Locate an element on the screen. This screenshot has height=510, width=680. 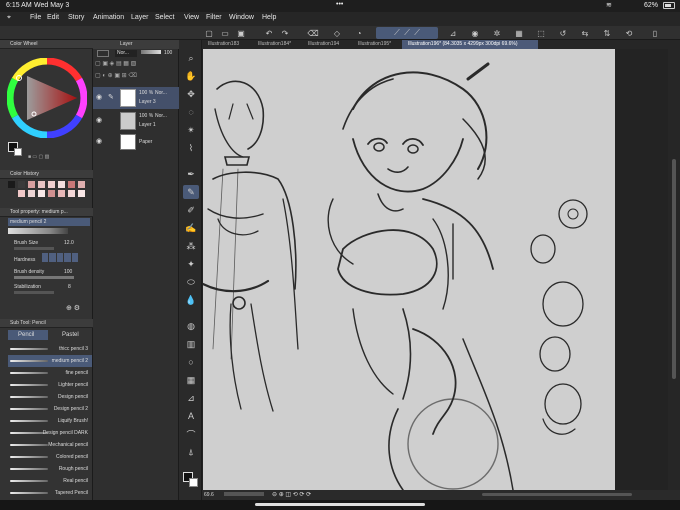
brush-item: Design pencil DARK is located at coordinates (50, 433).